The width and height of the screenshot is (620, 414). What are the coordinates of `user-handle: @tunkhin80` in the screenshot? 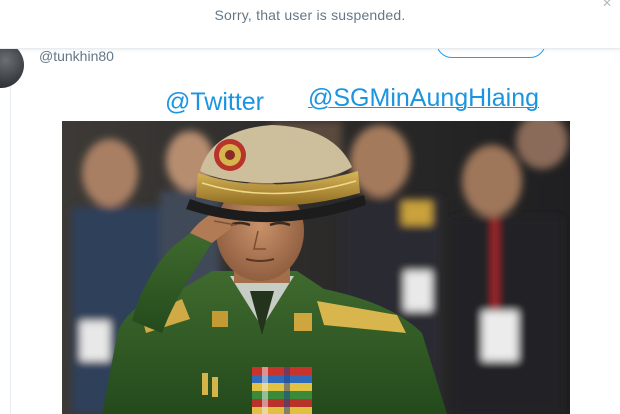 It's located at (76, 56).